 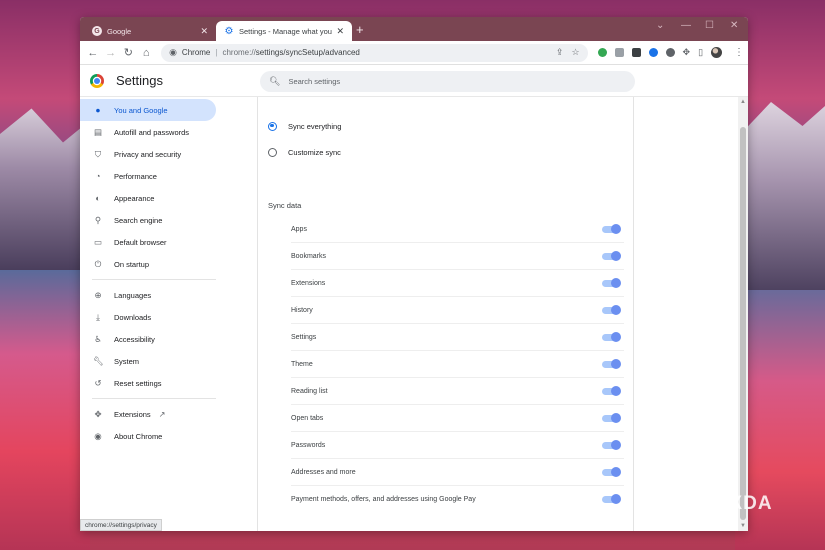 I want to click on tab-search-icon: ⌄, so click(x=660, y=25).